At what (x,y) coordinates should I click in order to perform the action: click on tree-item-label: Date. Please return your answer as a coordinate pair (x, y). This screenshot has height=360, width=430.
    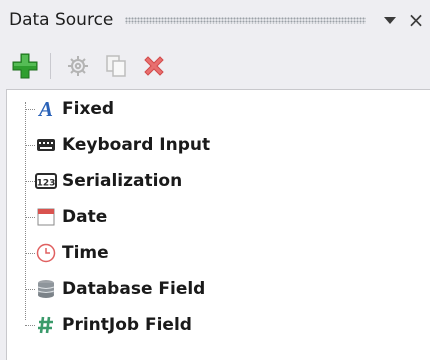
    Looking at the image, I should click on (85, 217).